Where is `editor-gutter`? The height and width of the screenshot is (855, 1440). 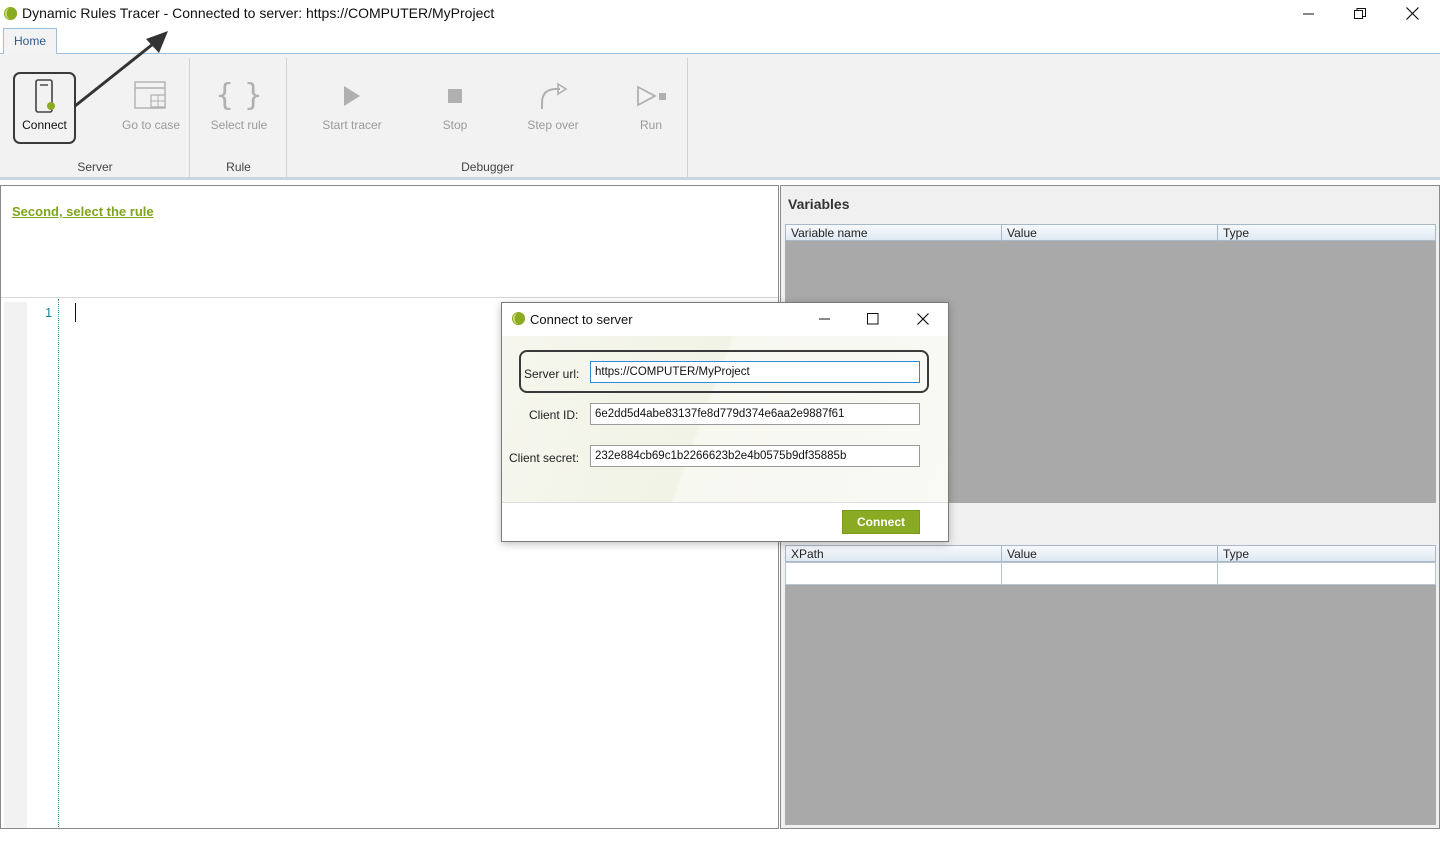
editor-gutter is located at coordinates (15, 565).